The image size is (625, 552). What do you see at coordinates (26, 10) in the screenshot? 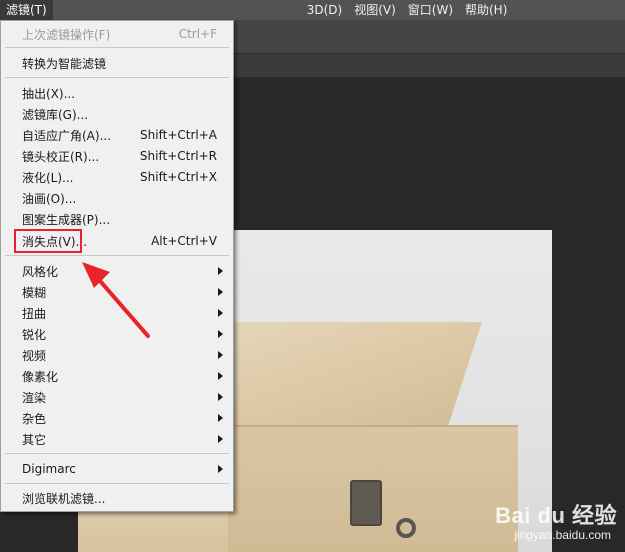
I see `menu-filter: 滤镜(T)` at bounding box center [26, 10].